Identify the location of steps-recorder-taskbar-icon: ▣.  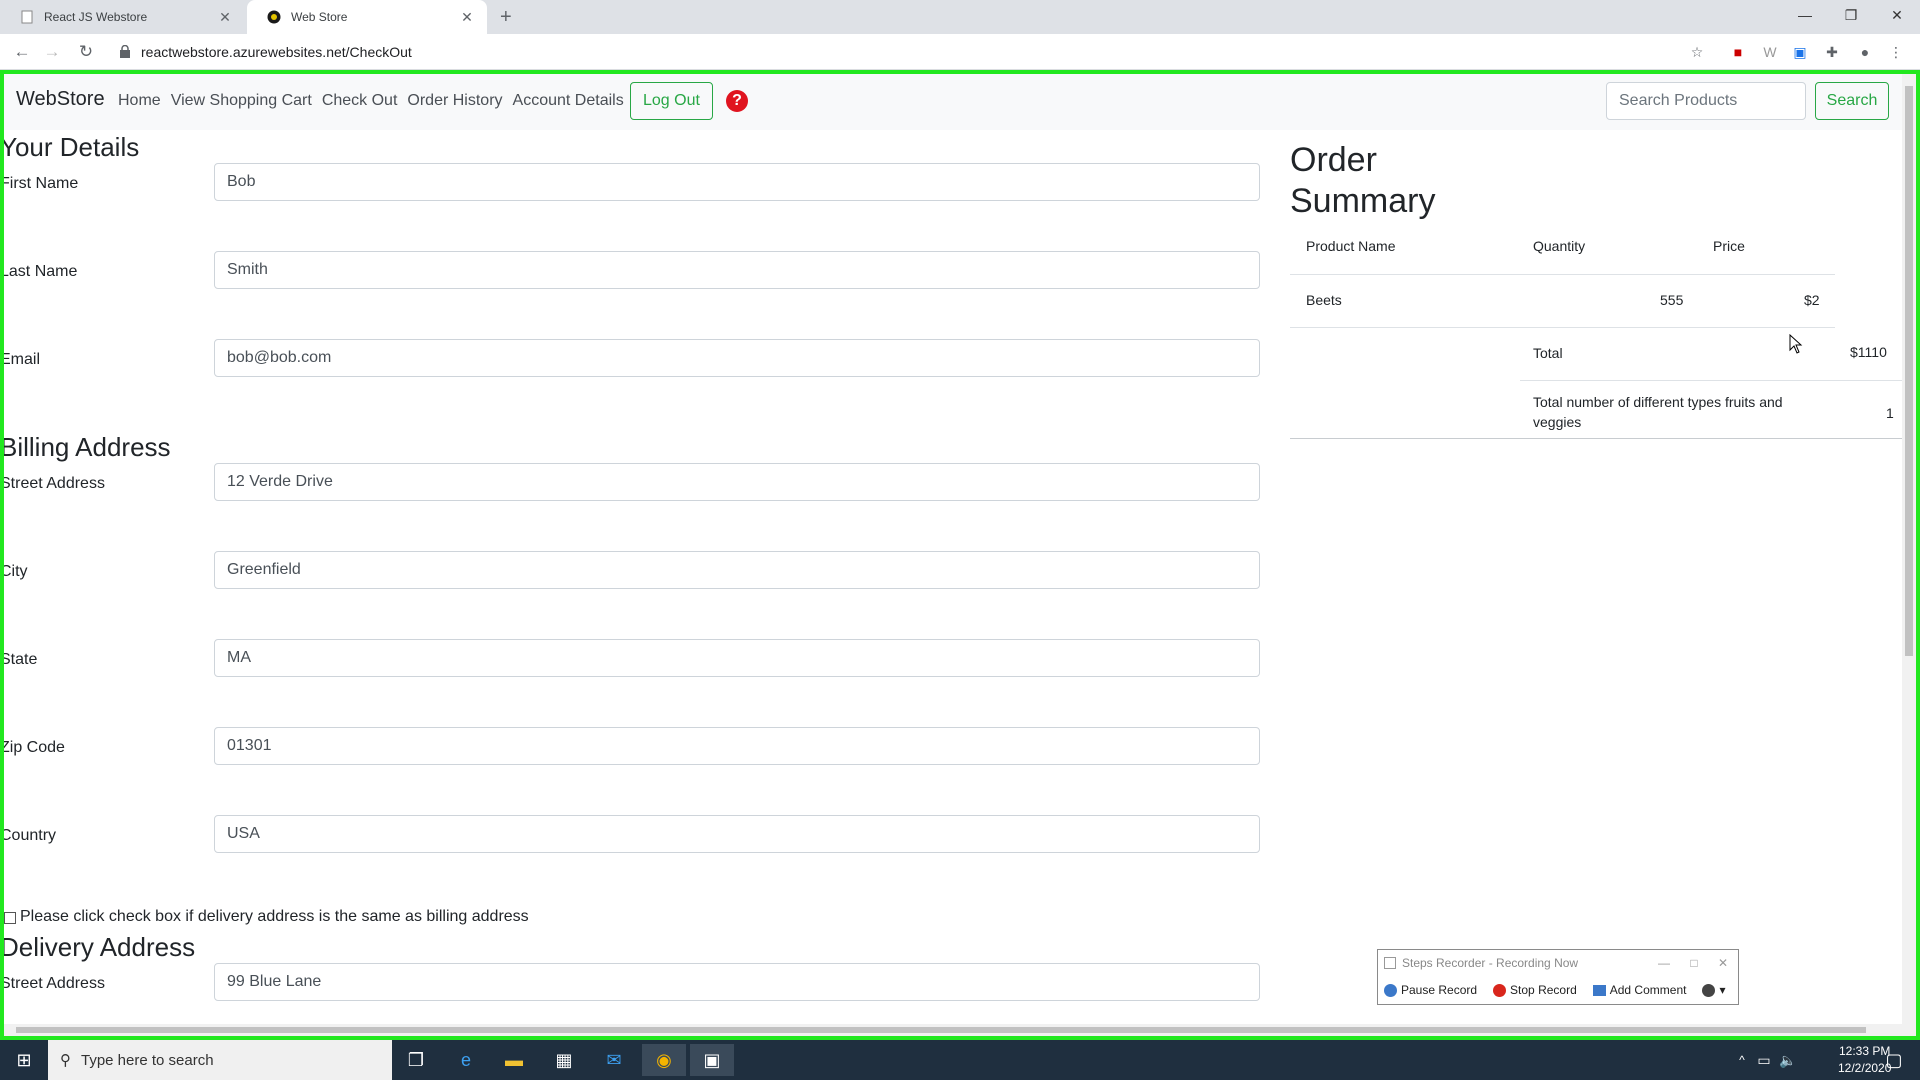
(712, 1060).